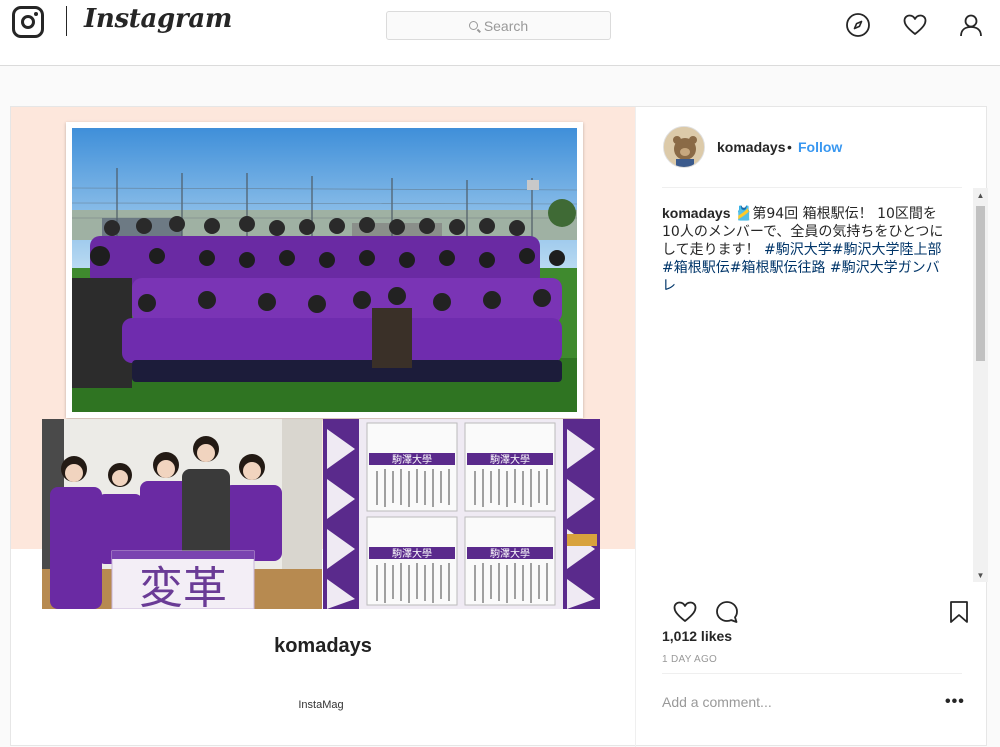 The image size is (1000, 747). I want to click on caption-username: komadays, so click(696, 213).